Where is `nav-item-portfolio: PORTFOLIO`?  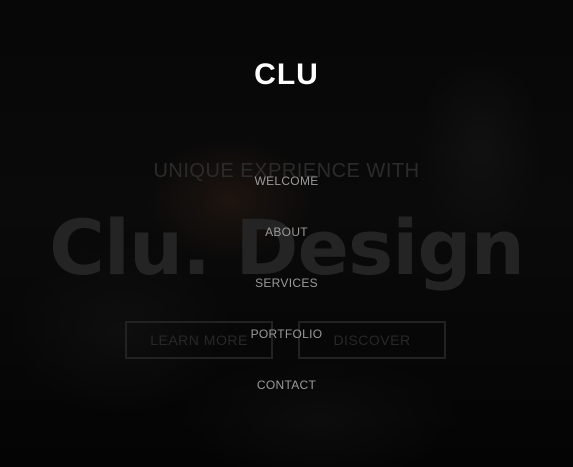
nav-item-portfolio: PORTFOLIO is located at coordinates (286, 350).